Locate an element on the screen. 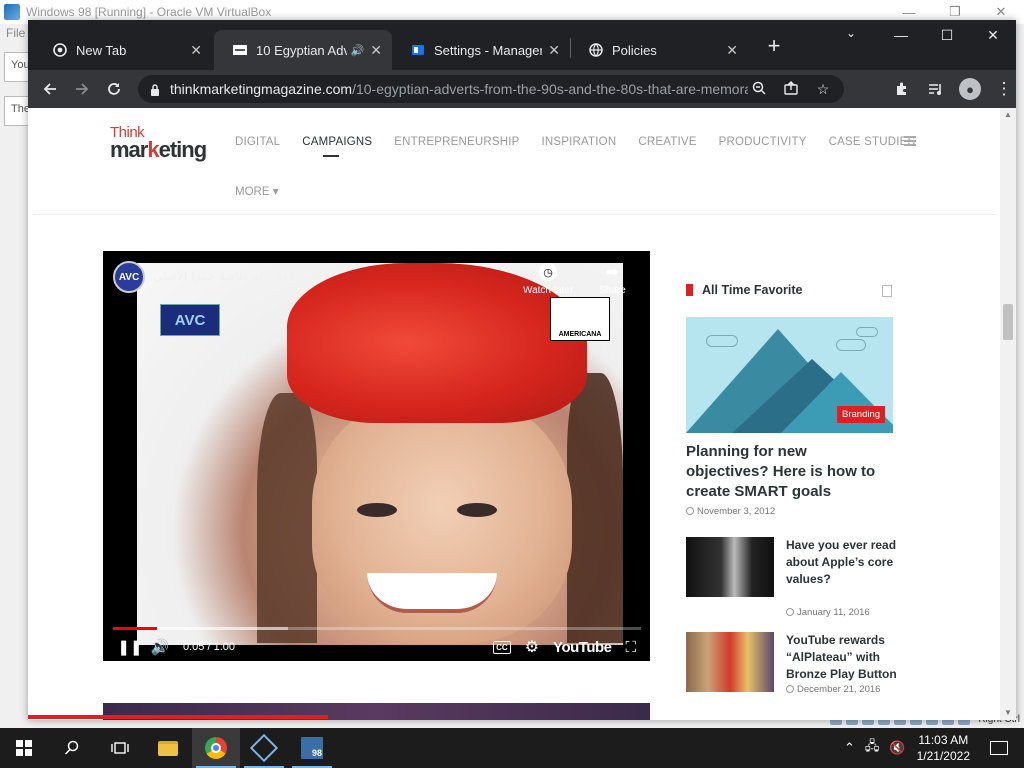 The height and width of the screenshot is (768, 1024). volume-muted-icon: 🔇 is located at coordinates (897, 748).